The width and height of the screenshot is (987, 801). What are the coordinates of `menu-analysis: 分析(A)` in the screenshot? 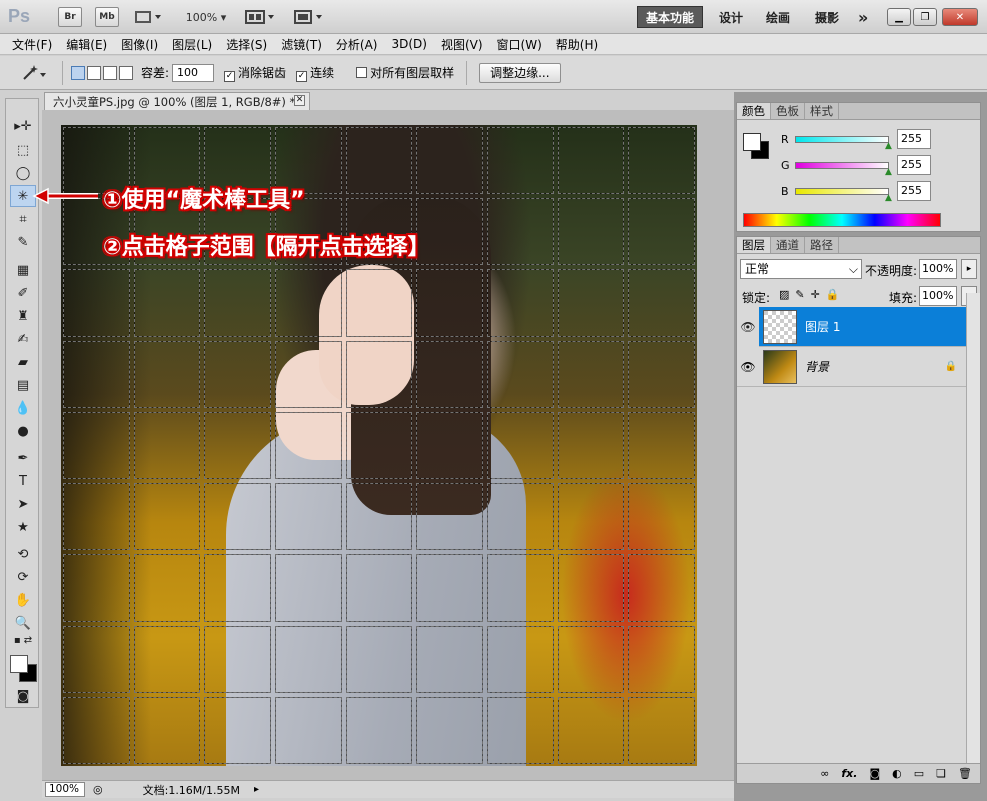 It's located at (357, 44).